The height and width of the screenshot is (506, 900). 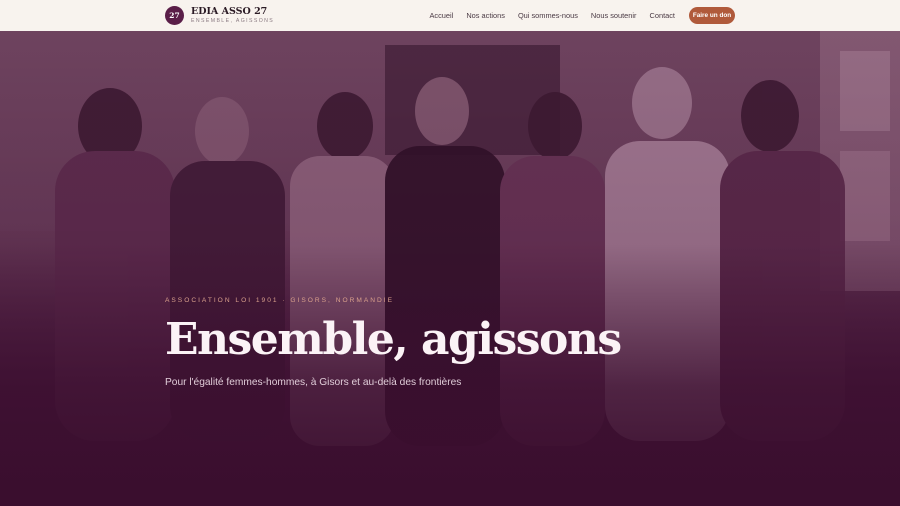 What do you see at coordinates (614, 15) in the screenshot?
I see `nav-nous-soutenir: Nous soutenir` at bounding box center [614, 15].